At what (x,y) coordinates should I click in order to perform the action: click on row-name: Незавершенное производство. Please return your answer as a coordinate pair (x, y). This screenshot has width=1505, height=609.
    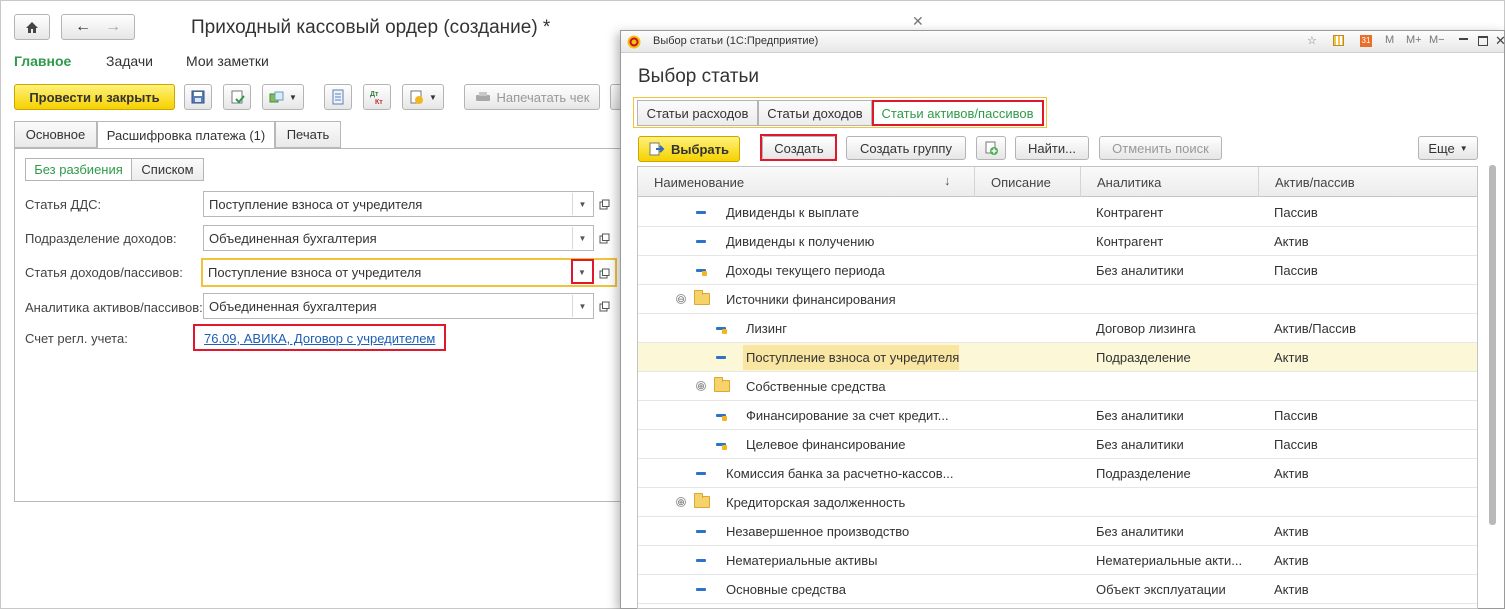
    Looking at the image, I should click on (818, 531).